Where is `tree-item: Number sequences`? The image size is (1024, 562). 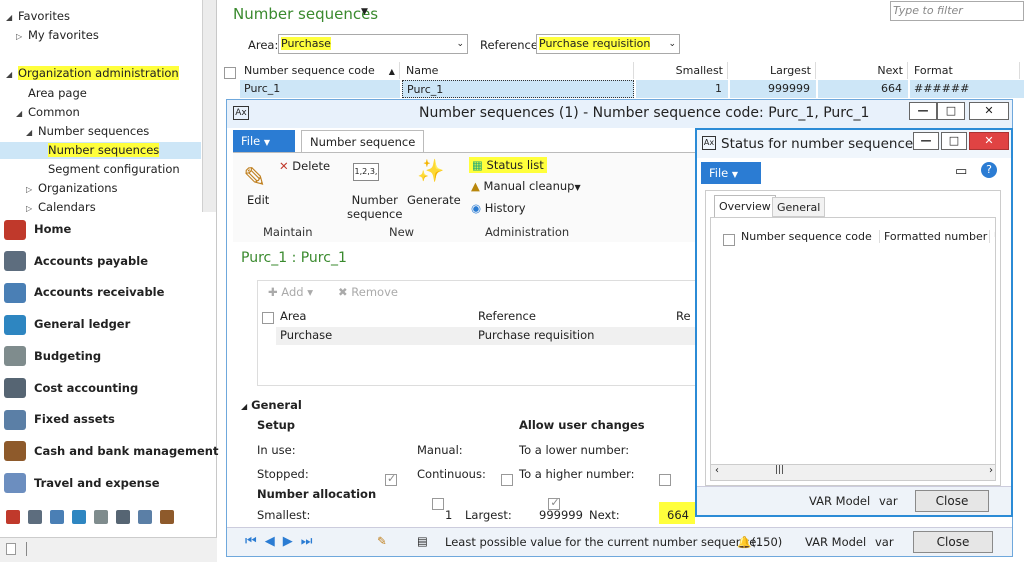
tree-item: Number sequences is located at coordinates (100, 150).